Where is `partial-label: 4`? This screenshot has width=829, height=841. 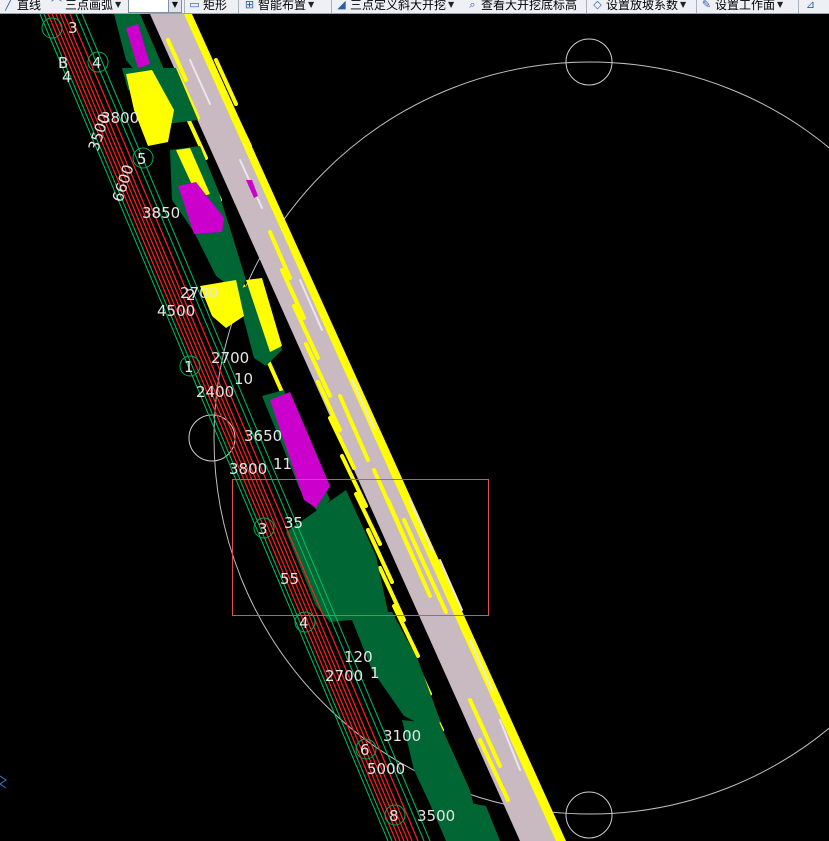 partial-label: 4 is located at coordinates (67, 77).